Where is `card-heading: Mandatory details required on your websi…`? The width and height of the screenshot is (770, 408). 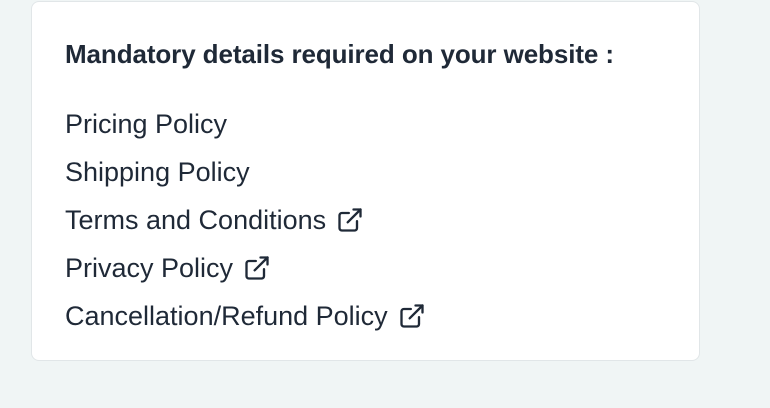 card-heading: Mandatory details required on your websi… is located at coordinates (339, 54).